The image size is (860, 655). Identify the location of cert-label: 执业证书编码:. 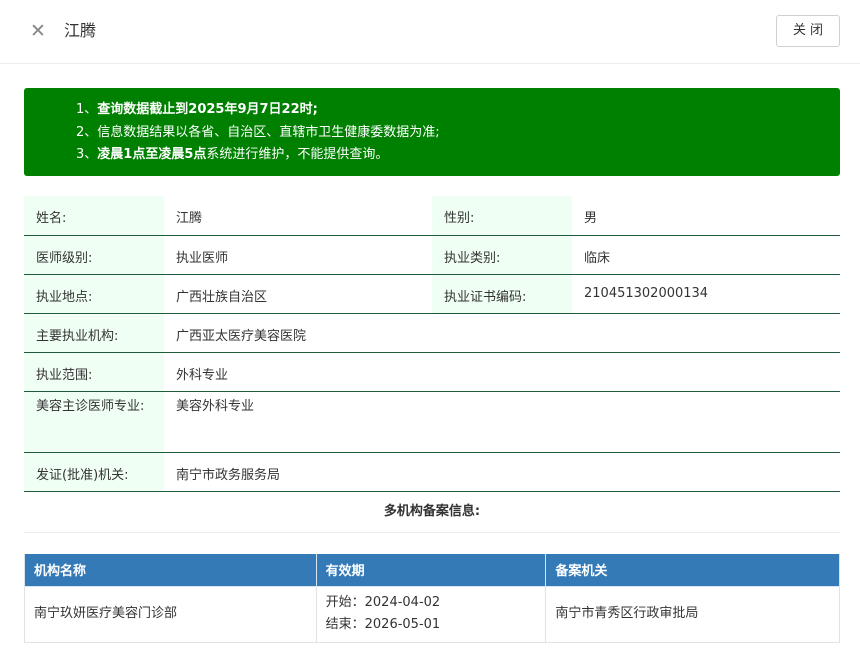
(502, 294).